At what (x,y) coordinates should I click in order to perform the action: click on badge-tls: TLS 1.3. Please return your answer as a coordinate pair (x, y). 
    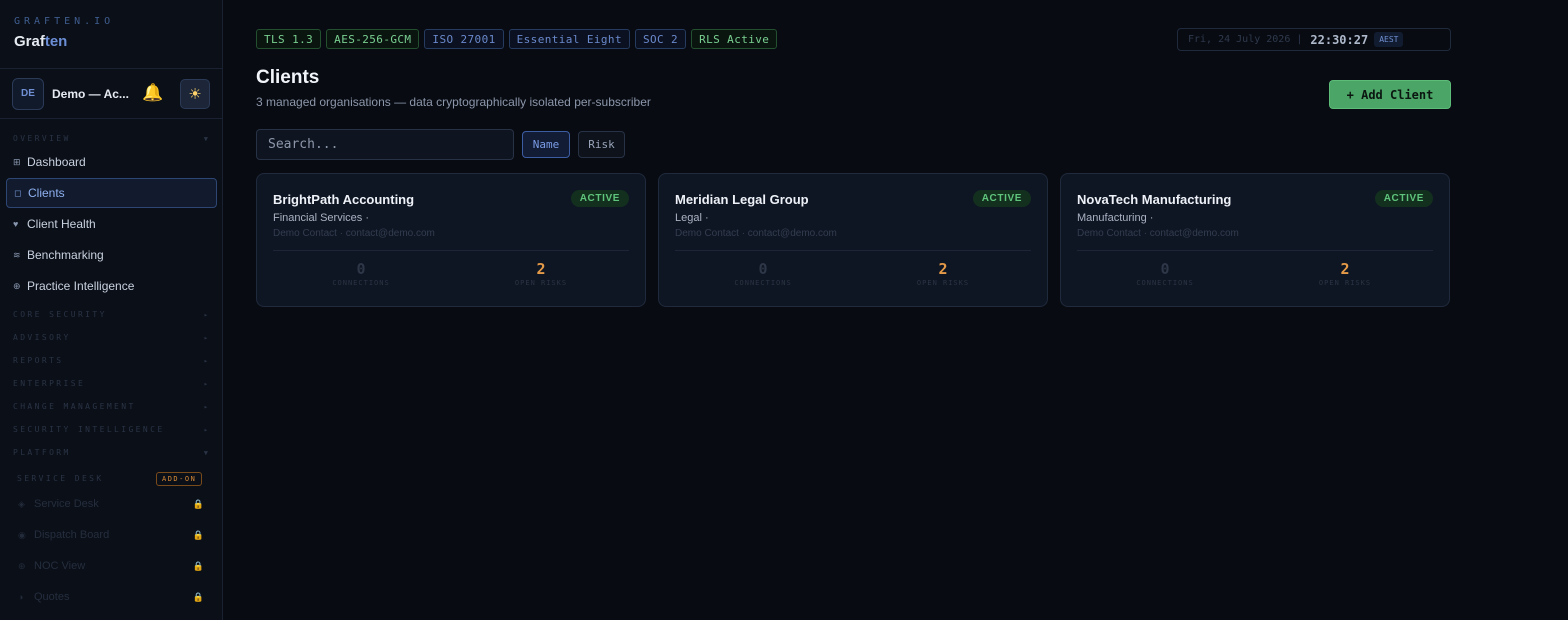
    Looking at the image, I should click on (289, 39).